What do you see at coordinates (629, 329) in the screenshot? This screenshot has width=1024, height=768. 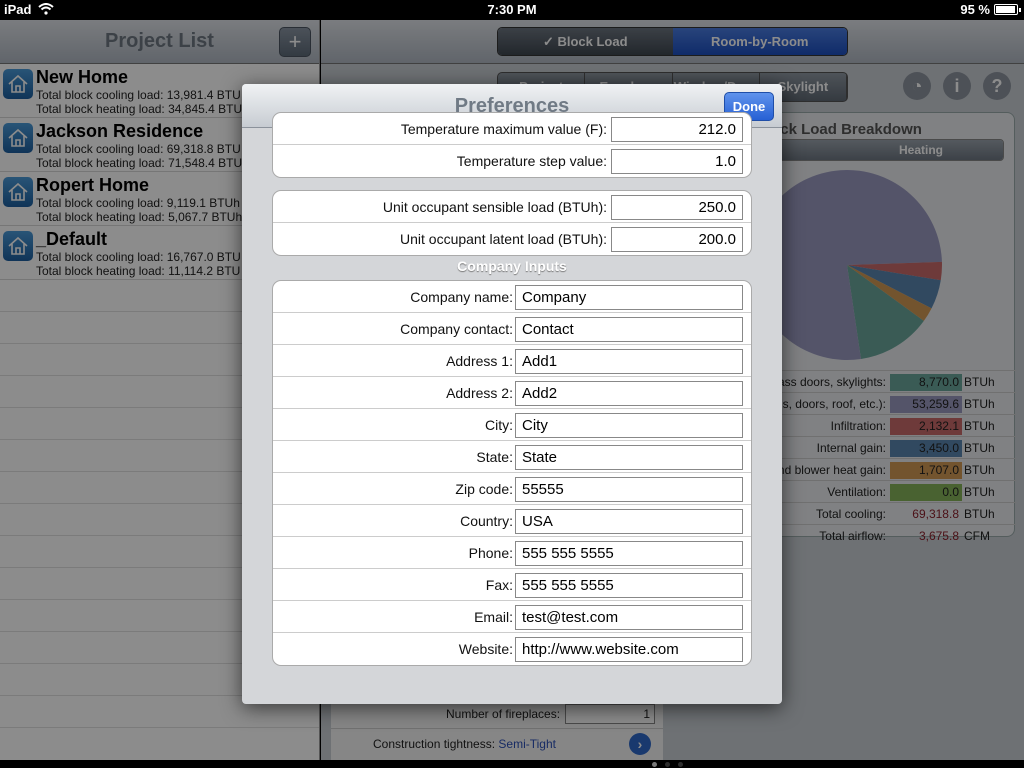 I see `company-contact-input: Contact` at bounding box center [629, 329].